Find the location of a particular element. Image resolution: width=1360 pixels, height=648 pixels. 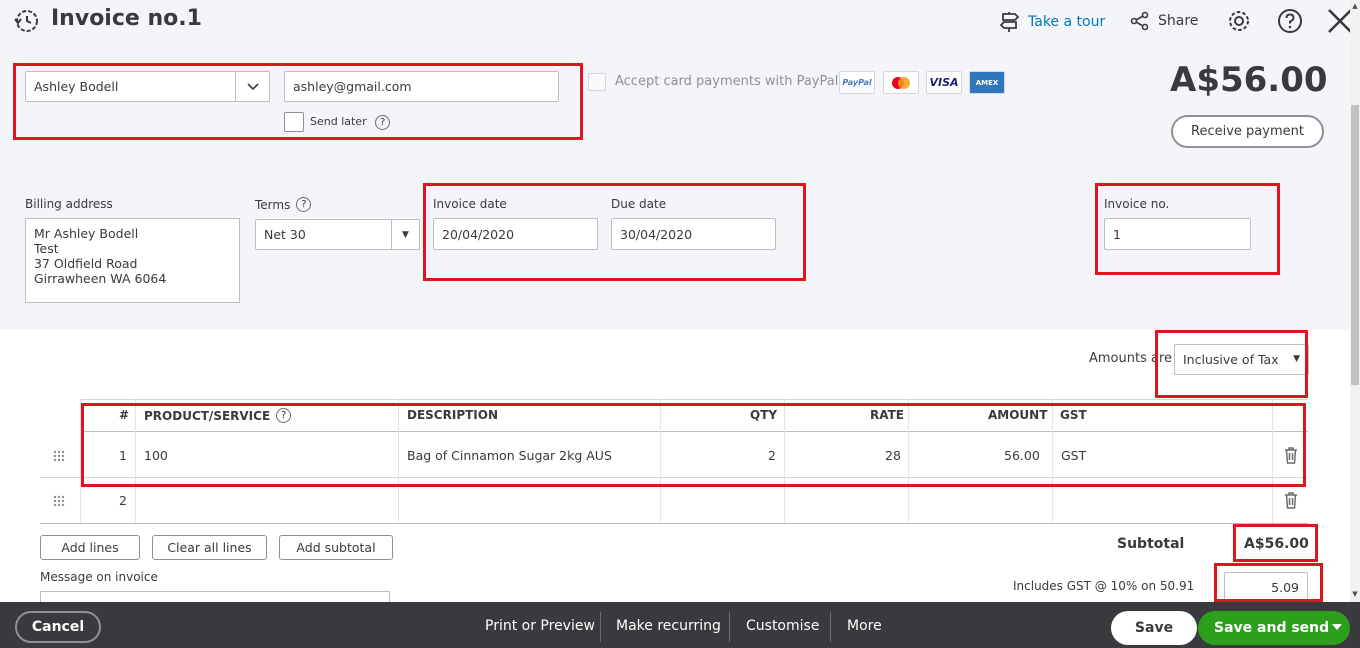

billing-address-label: Billing address is located at coordinates (69, 204).